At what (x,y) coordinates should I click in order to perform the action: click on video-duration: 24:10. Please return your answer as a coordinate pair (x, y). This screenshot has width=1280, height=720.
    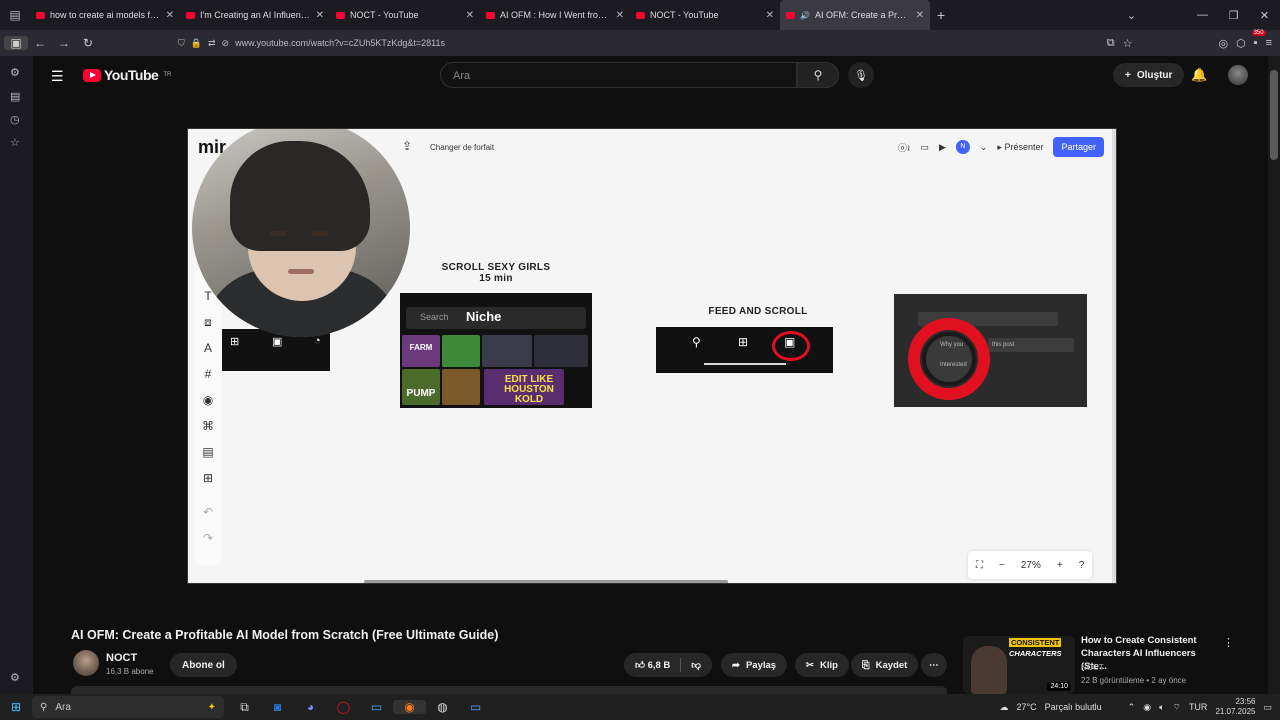
    Looking at the image, I should click on (1059, 686).